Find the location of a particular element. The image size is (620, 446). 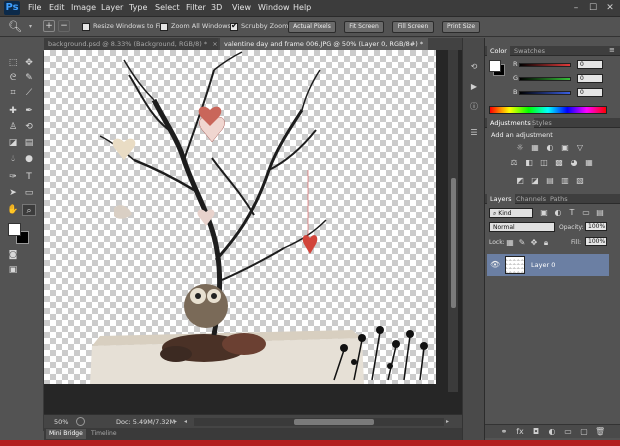

info-icon: ⓘ is located at coordinates (474, 107).